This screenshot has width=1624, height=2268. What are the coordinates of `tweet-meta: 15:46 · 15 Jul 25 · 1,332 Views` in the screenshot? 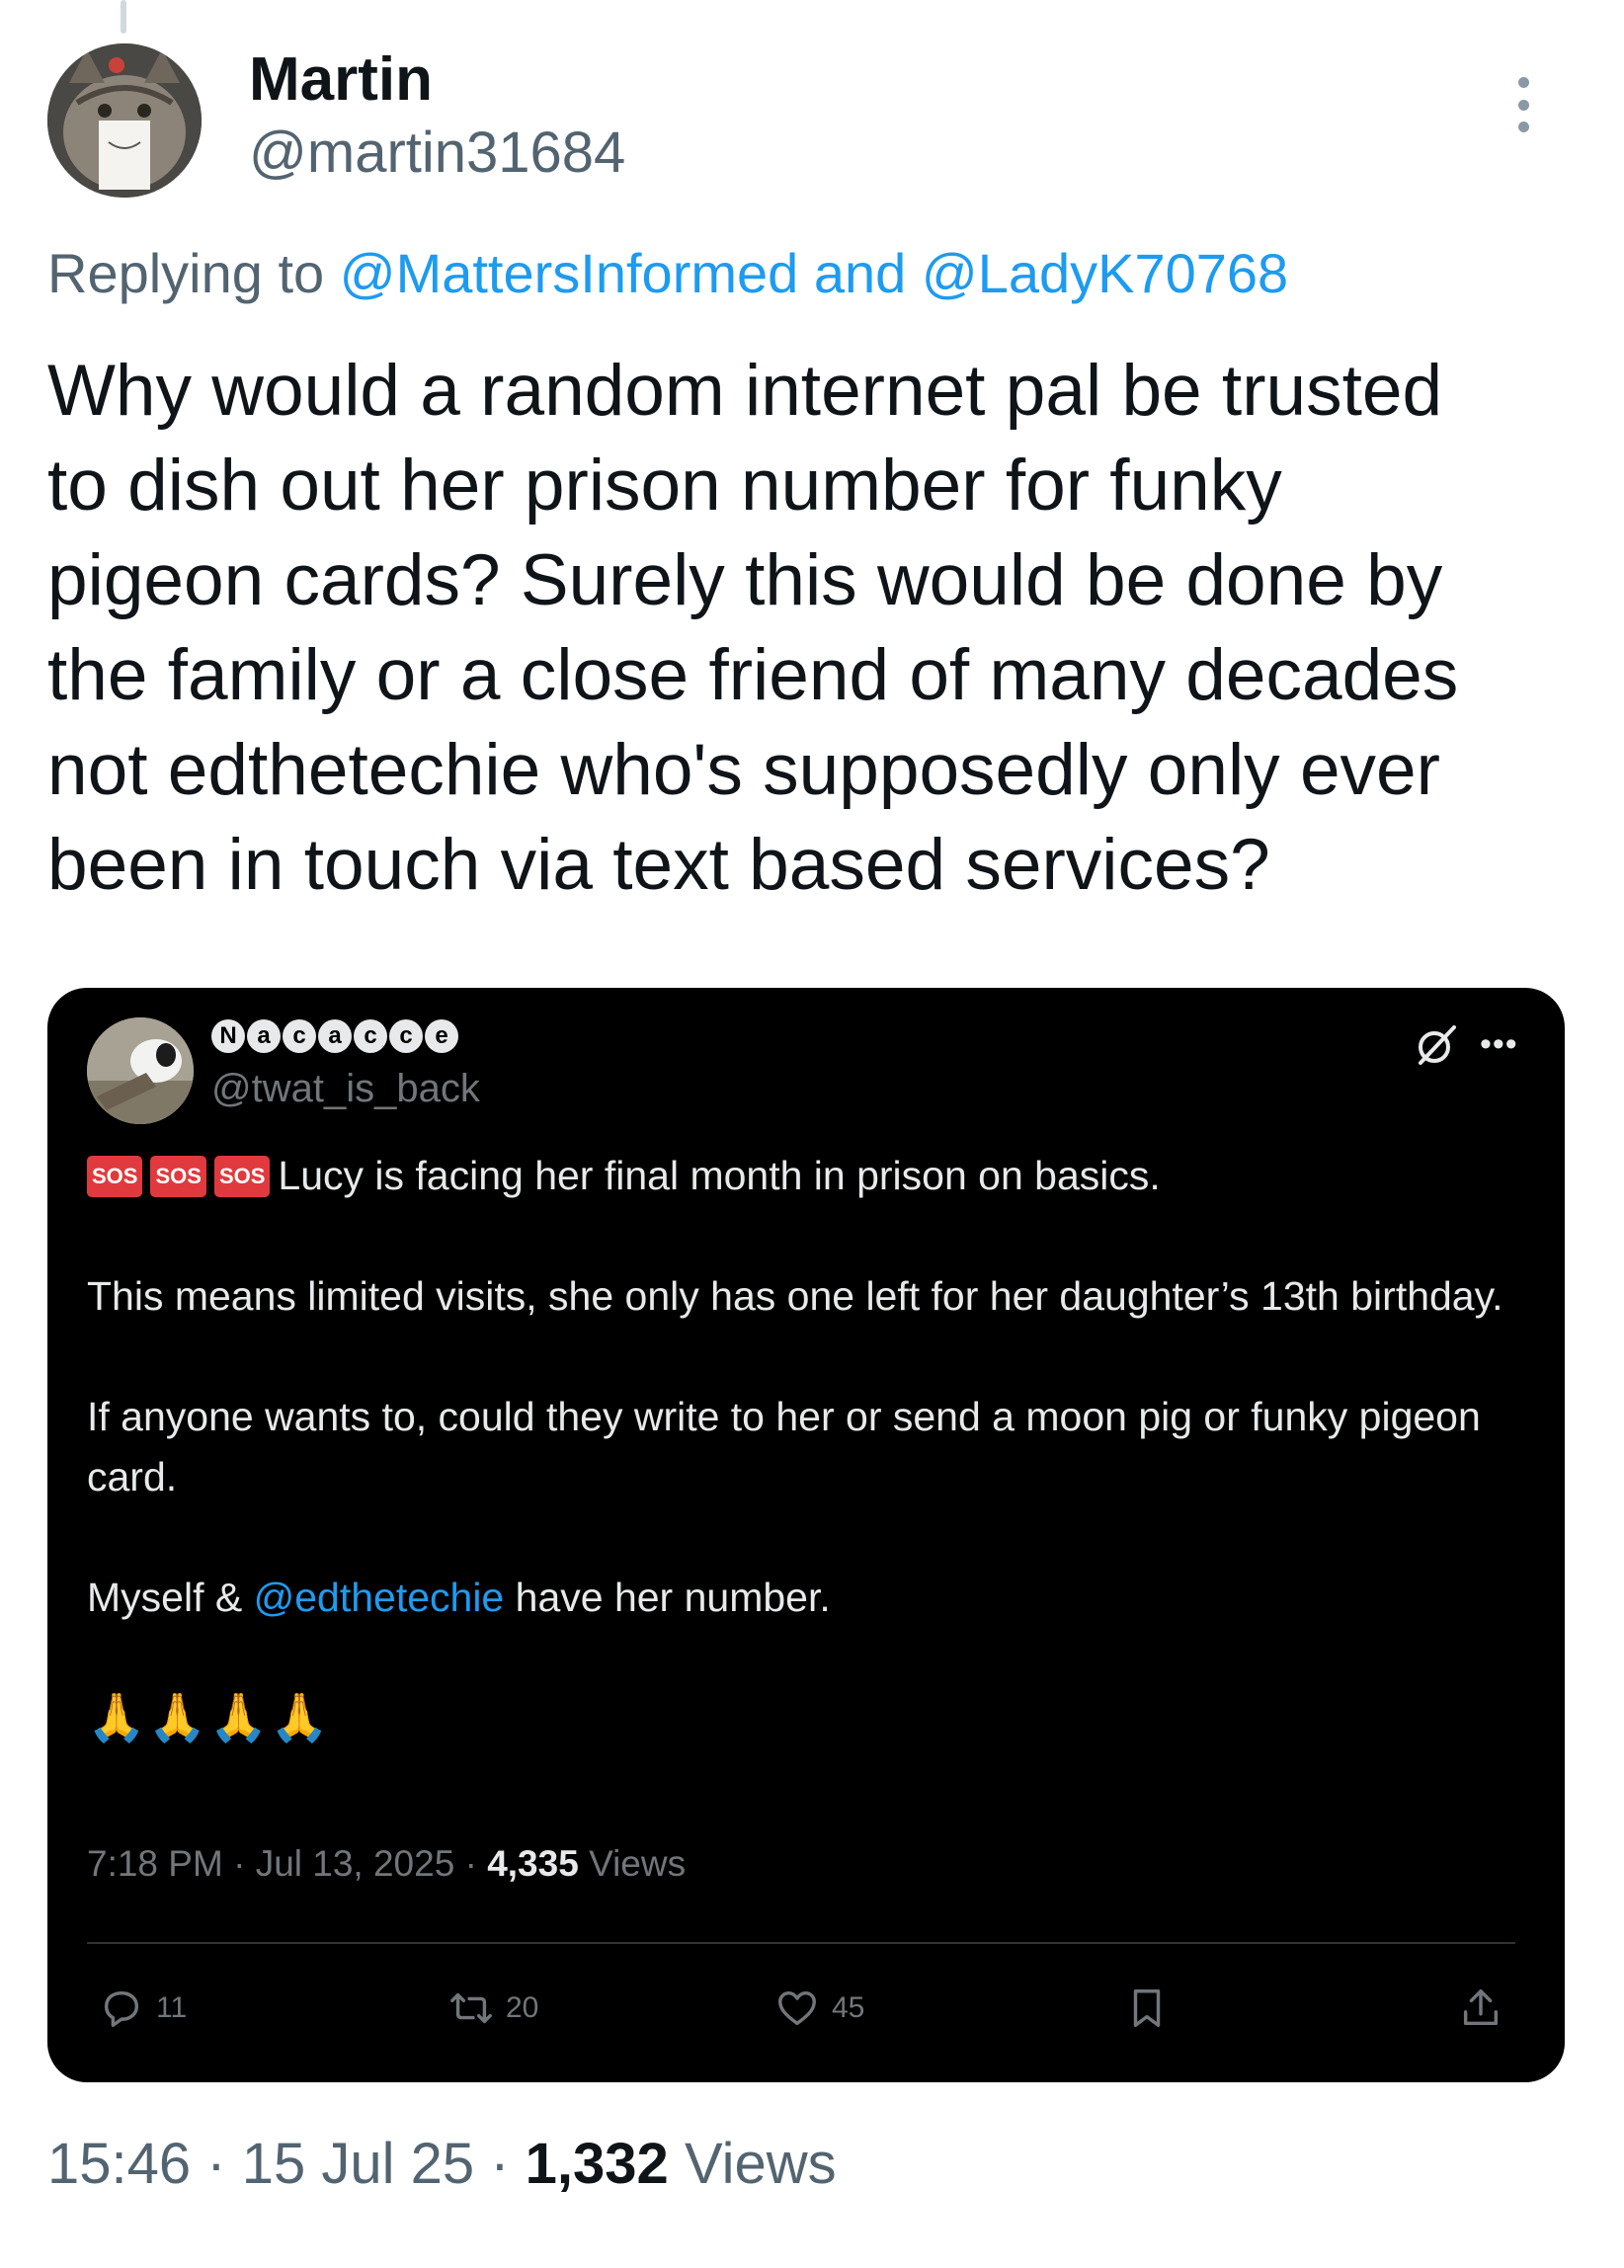 It's located at (442, 2164).